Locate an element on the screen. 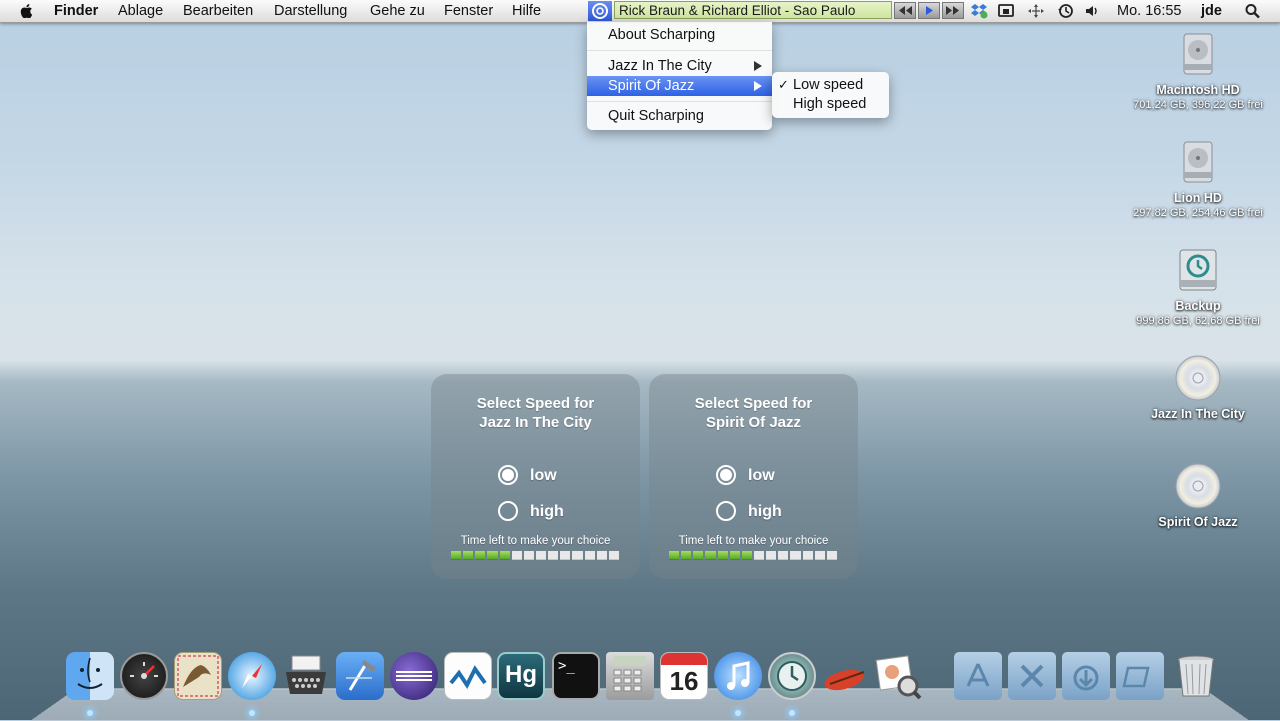 This screenshot has width=1280, height=721. desktop-icon-label: Macintosh HD is located at coordinates (1198, 90).